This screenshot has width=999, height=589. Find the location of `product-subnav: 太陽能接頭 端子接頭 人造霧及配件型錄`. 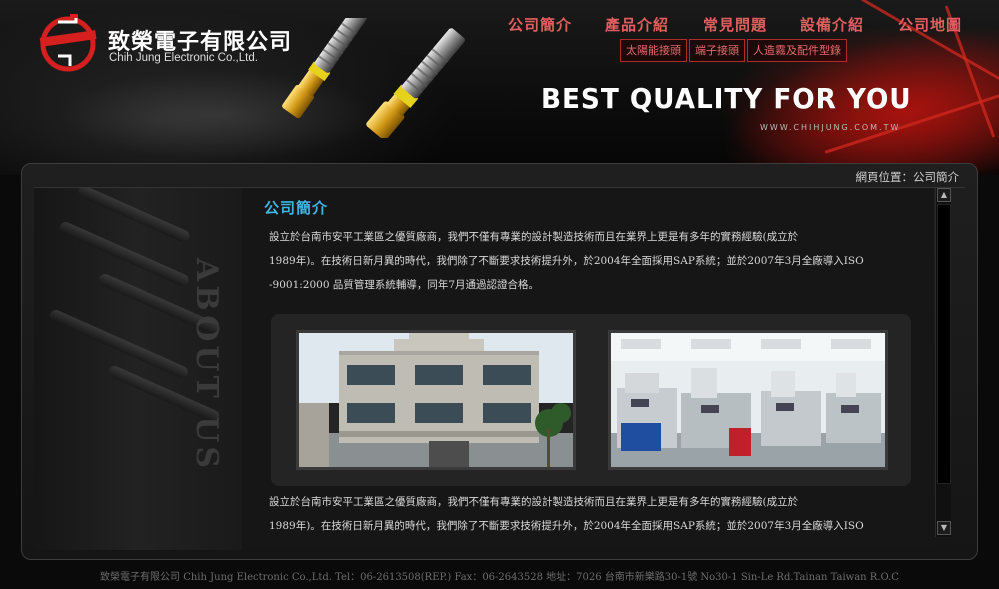

product-subnav: 太陽能接頭 端子接頭 人造霧及配件型錄 is located at coordinates (734, 51).